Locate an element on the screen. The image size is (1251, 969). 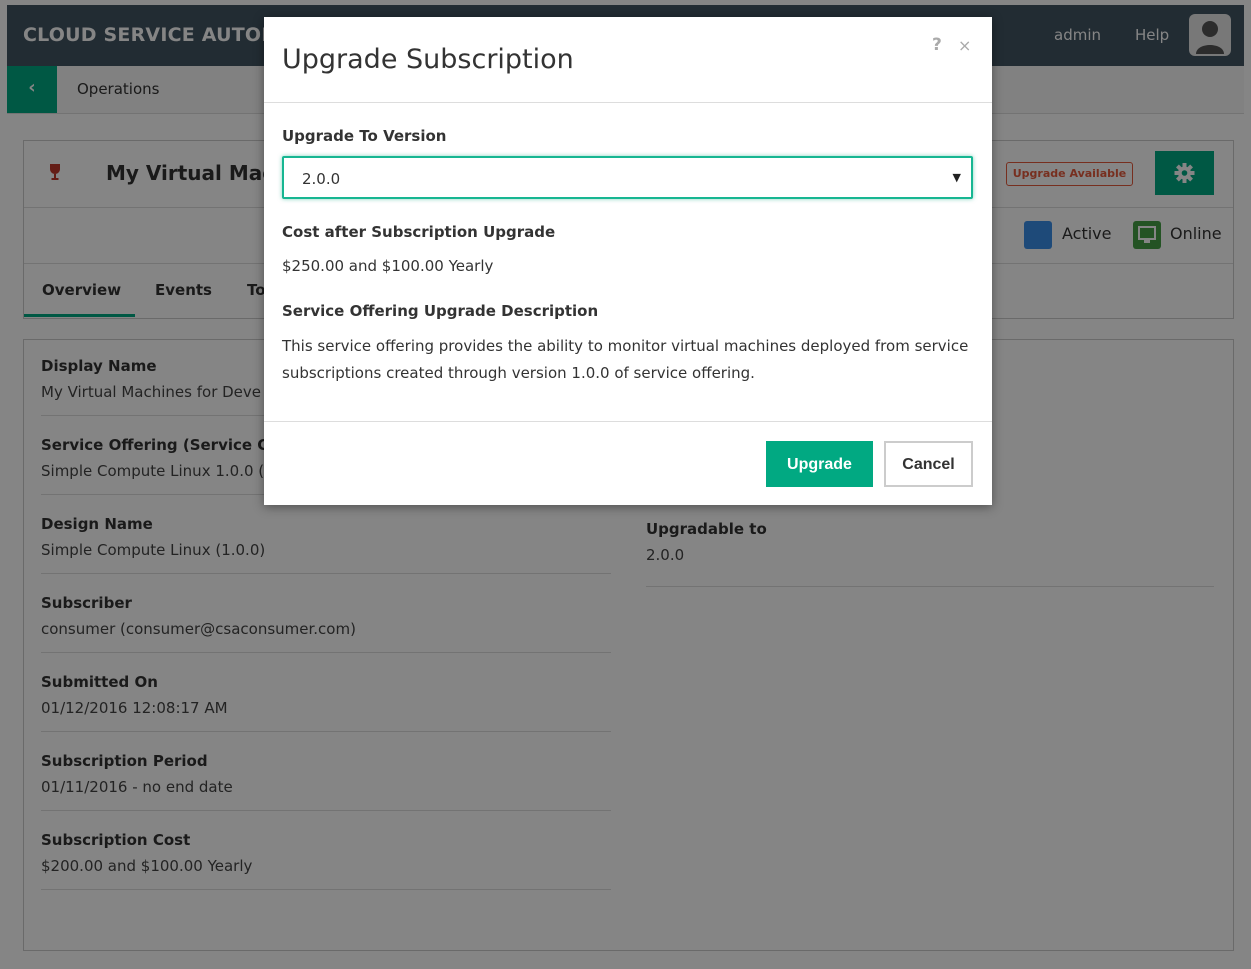
close-icon: × is located at coordinates (964, 45).